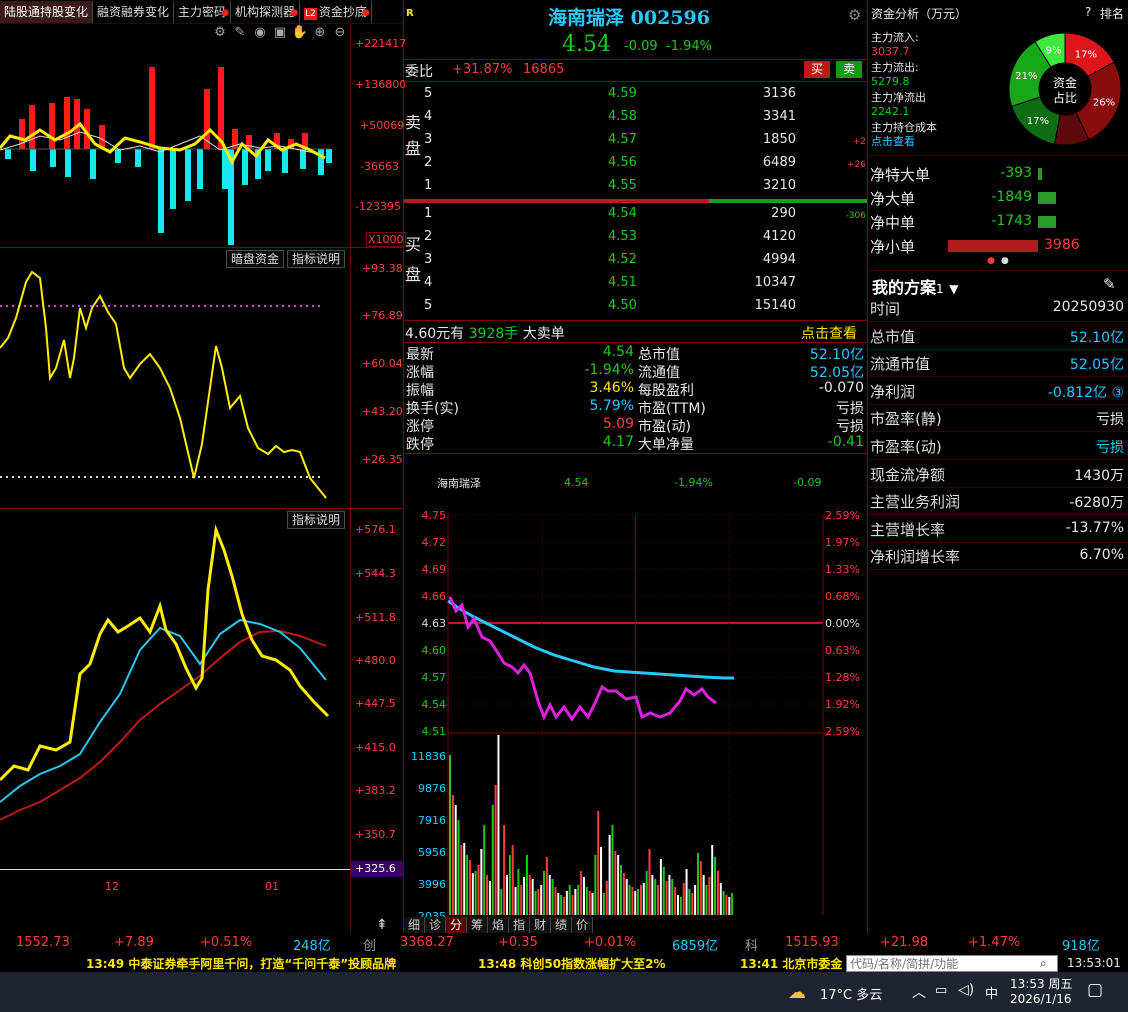  I want to click on plan-label: 市盈率(静), so click(906, 419).